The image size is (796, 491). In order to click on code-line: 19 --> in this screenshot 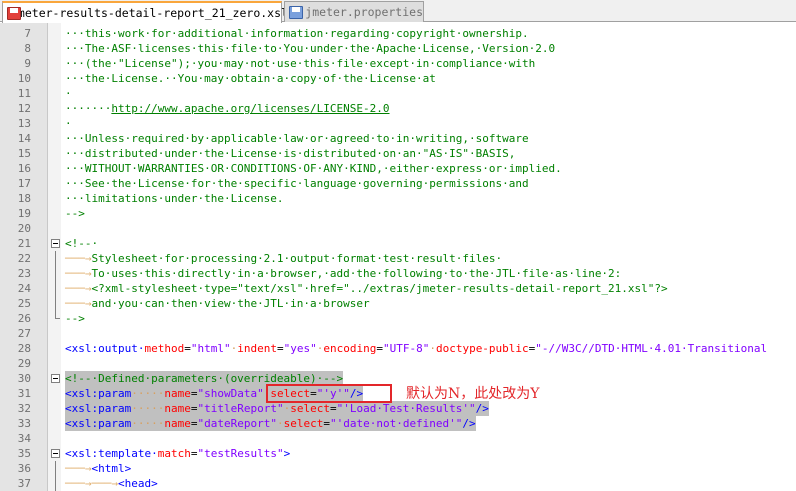, I will do `click(398, 213)`.